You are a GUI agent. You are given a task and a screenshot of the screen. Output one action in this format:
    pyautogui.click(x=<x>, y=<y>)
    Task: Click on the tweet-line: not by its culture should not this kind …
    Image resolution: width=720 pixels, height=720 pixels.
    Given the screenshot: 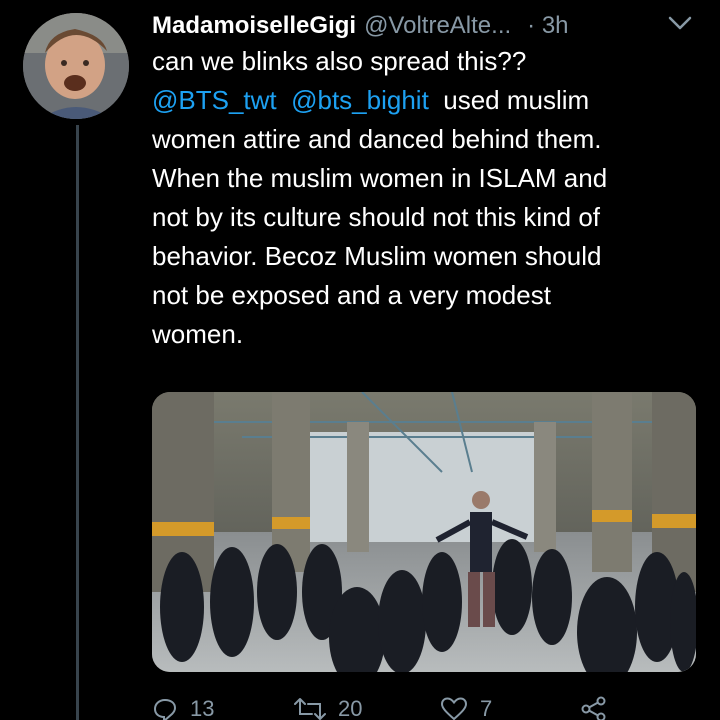 What is the action you would take?
    pyautogui.click(x=376, y=217)
    